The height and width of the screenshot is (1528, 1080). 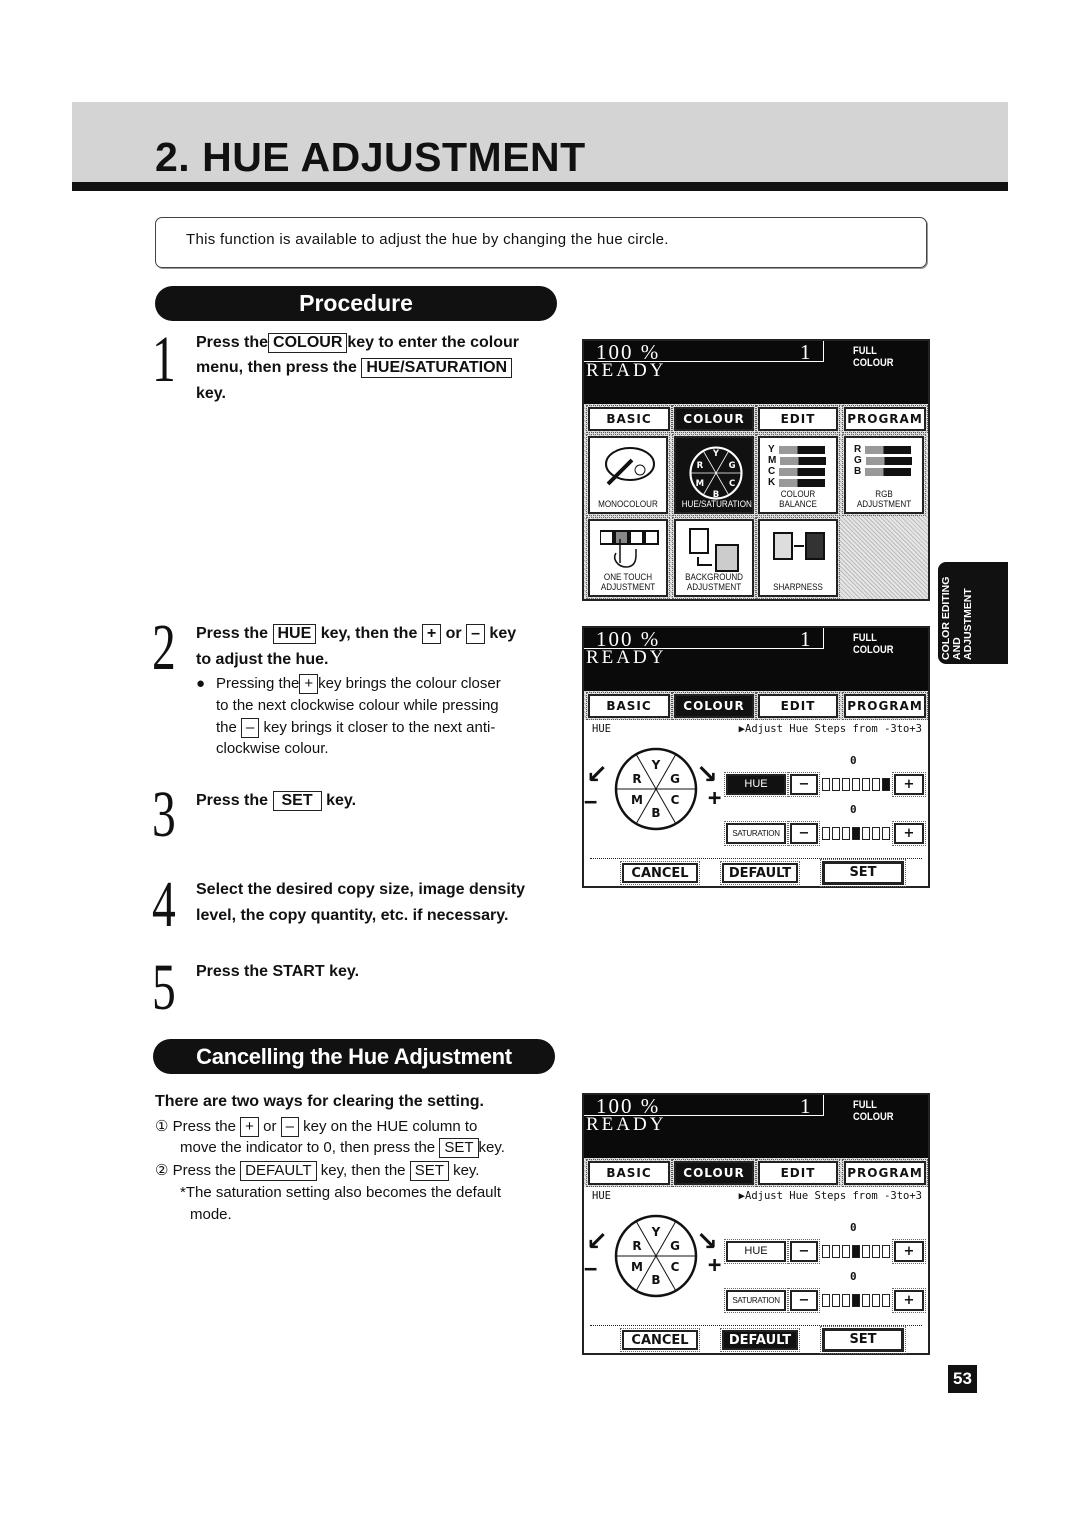 I want to click on cancelling-heading: Cancelling the Hue Adjustment, so click(x=354, y=1056).